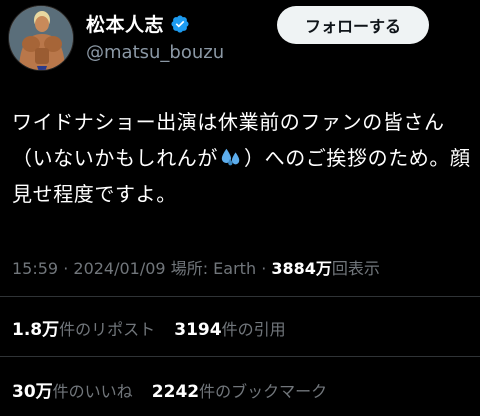 This screenshot has height=416, width=480. What do you see at coordinates (253, 329) in the screenshot?
I see `quotes-label: 件の引用` at bounding box center [253, 329].